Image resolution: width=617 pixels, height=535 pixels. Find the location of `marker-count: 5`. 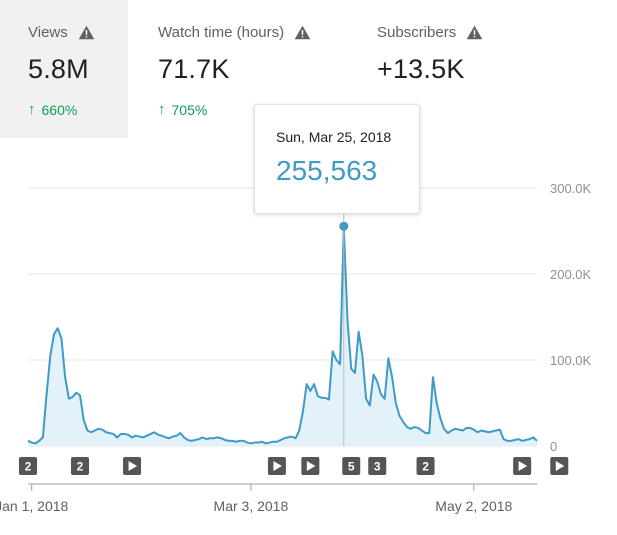

marker-count: 5 is located at coordinates (351, 467).